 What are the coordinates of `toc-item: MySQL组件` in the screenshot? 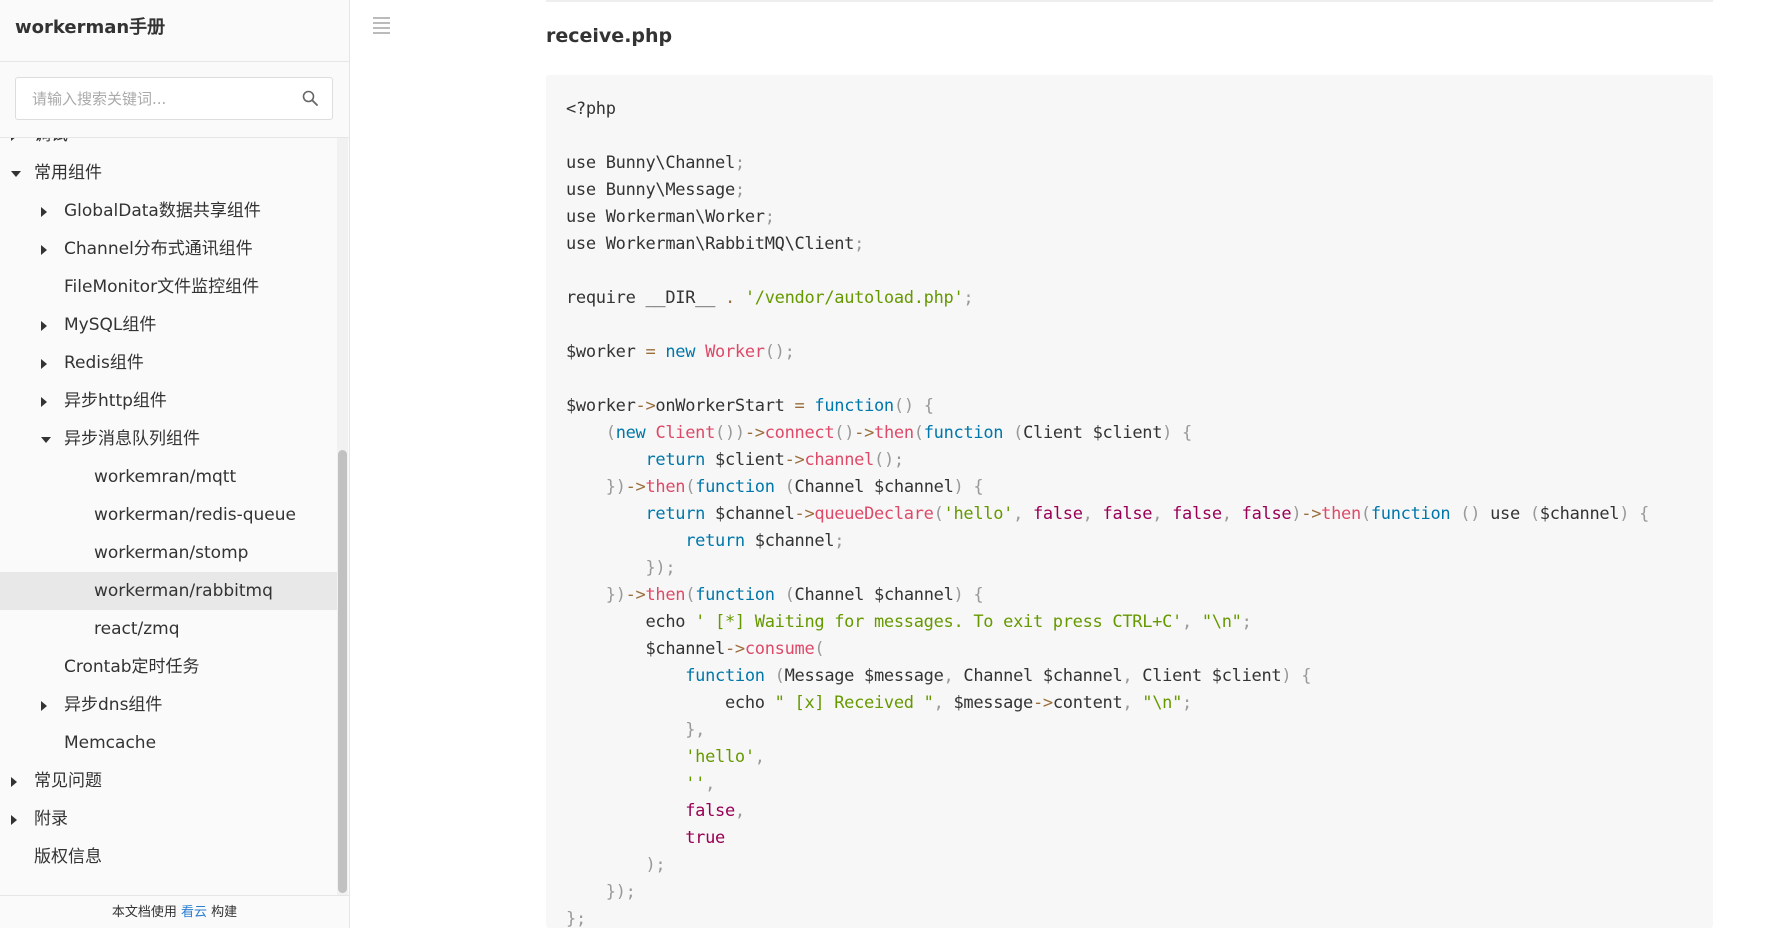 It's located at (168, 325).